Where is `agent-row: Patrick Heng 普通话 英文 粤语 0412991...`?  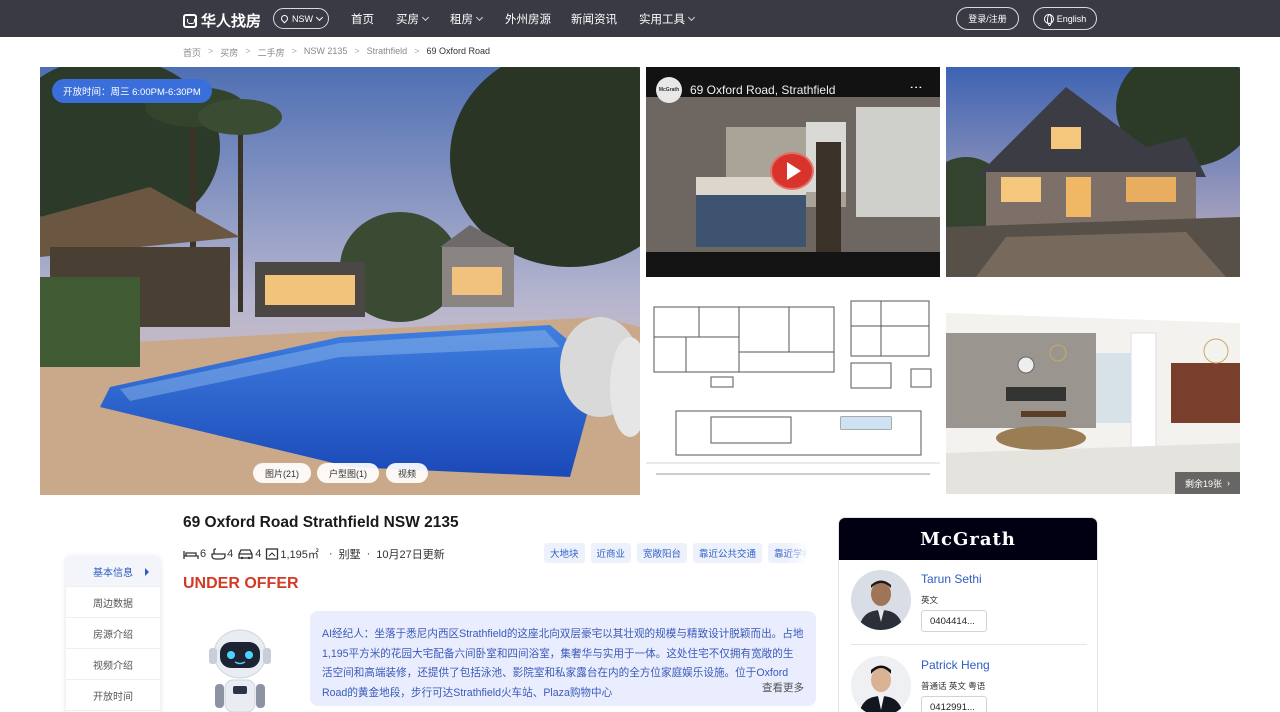 agent-row: Patrick Heng 普通话 英文 粤语 0412991... is located at coordinates (969, 684).